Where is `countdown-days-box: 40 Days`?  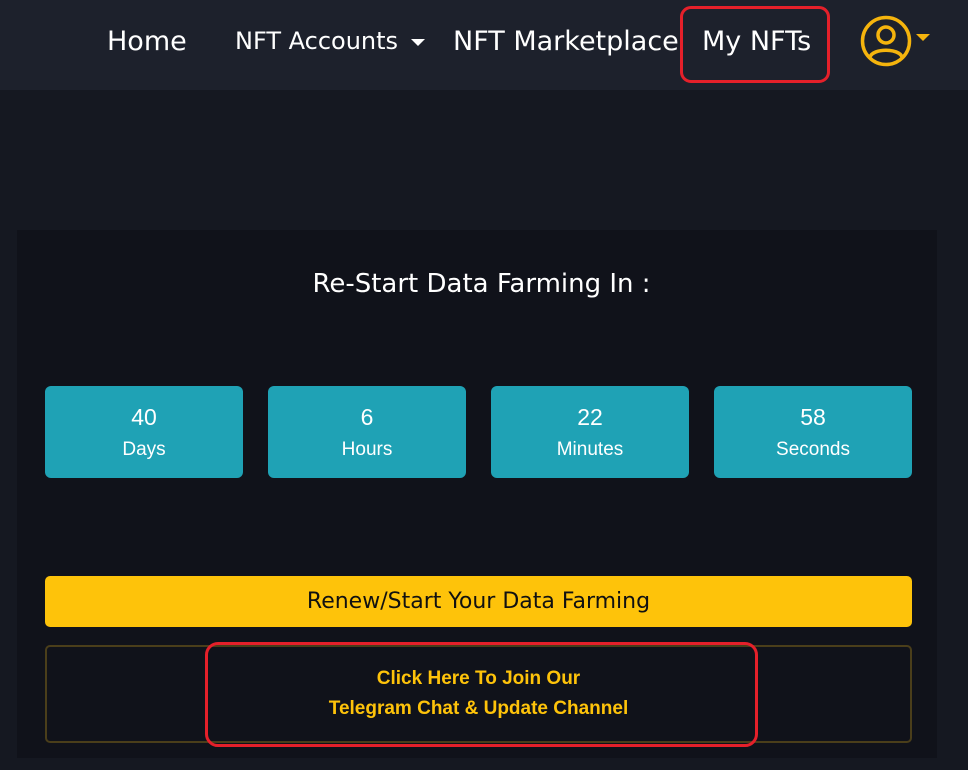
countdown-days-box: 40 Days is located at coordinates (144, 432).